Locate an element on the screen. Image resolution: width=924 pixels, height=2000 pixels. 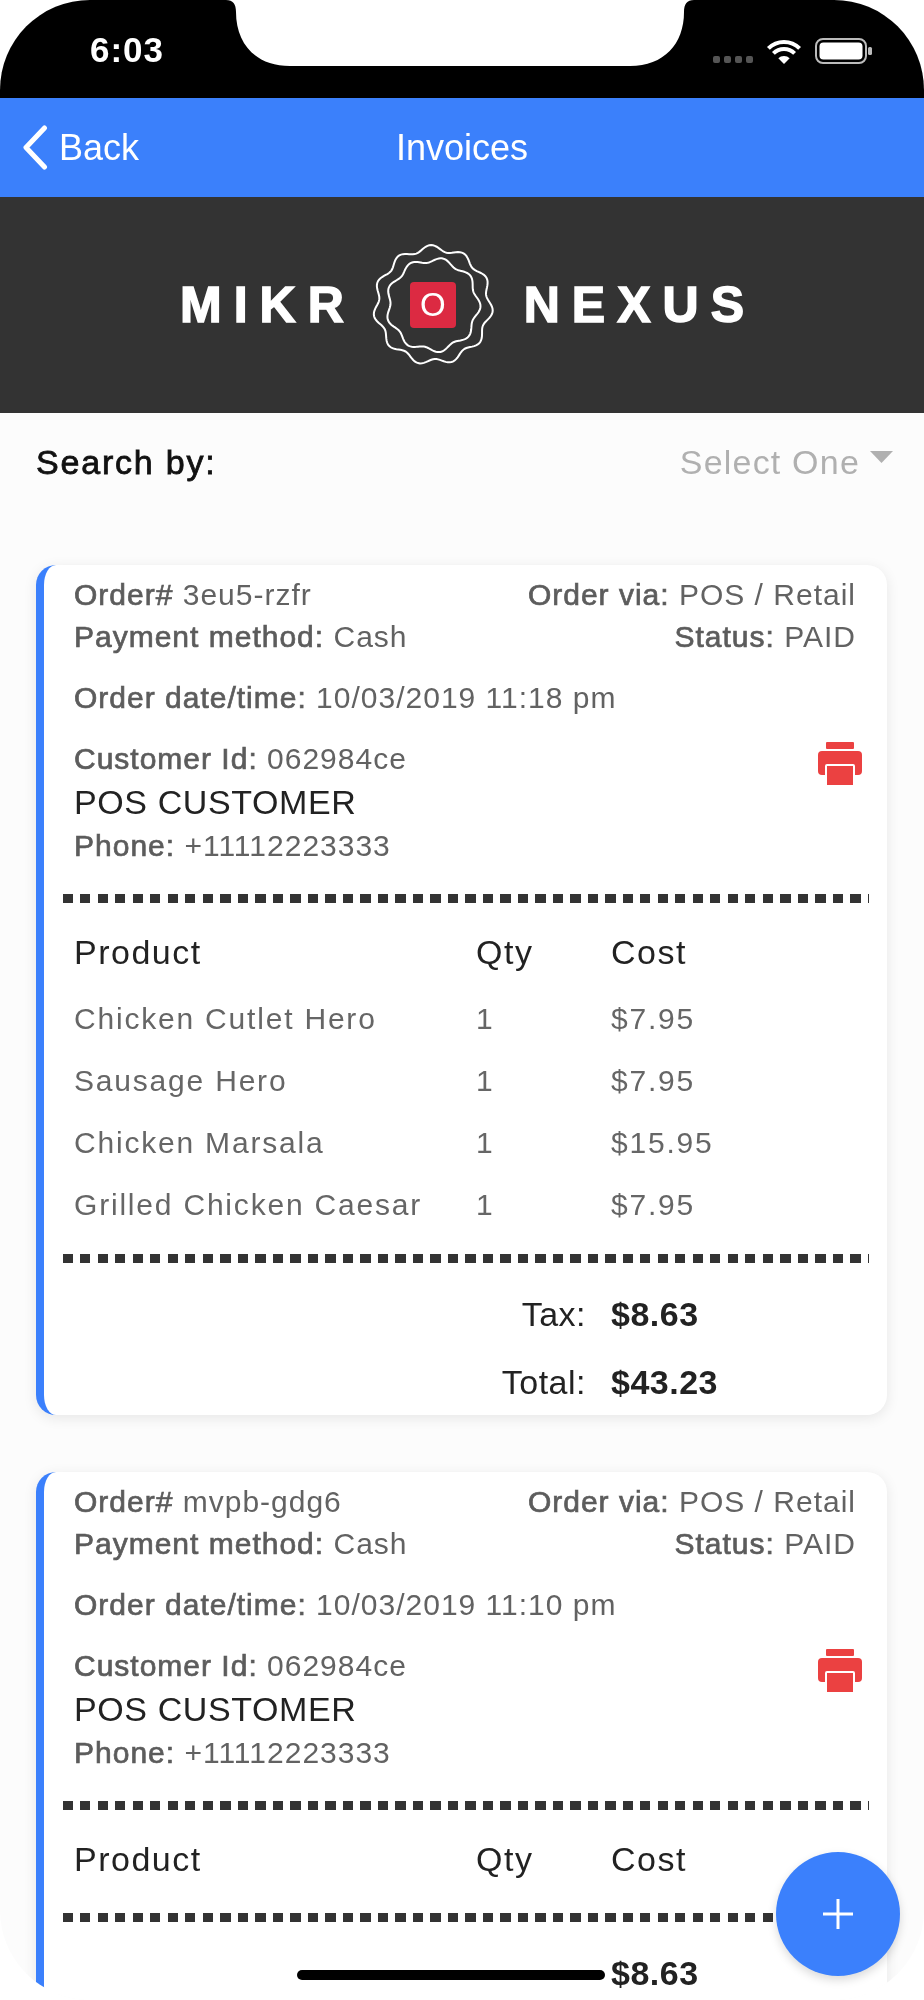
total-label: Tax: is located at coordinates (553, 1314).